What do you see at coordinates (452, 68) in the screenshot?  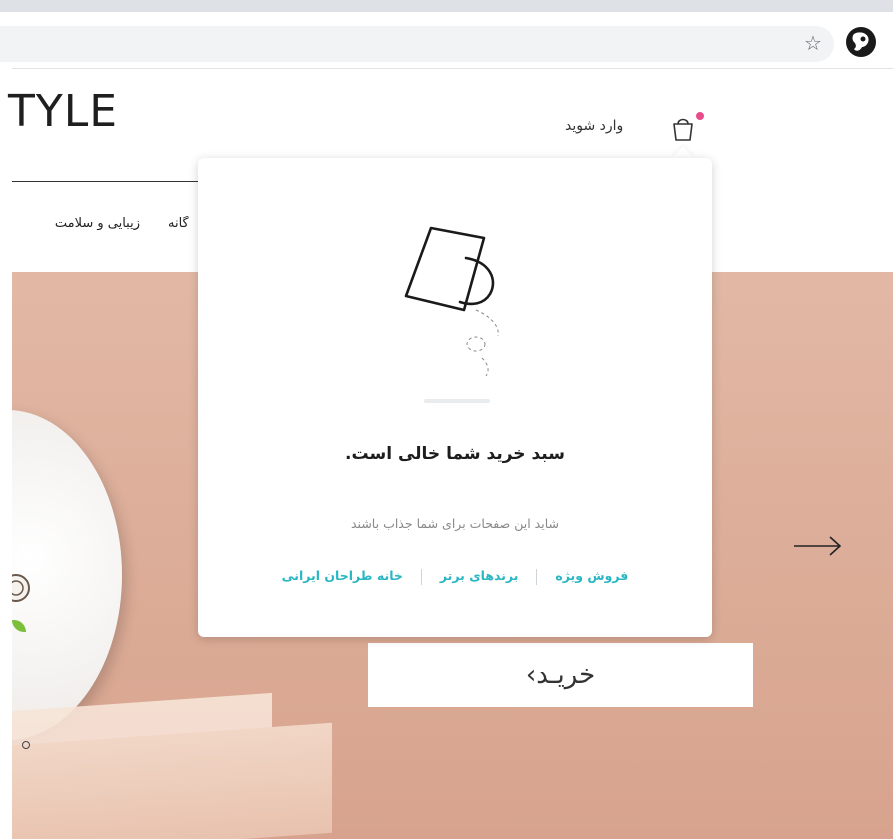 I see `toolbar-divider` at bounding box center [452, 68].